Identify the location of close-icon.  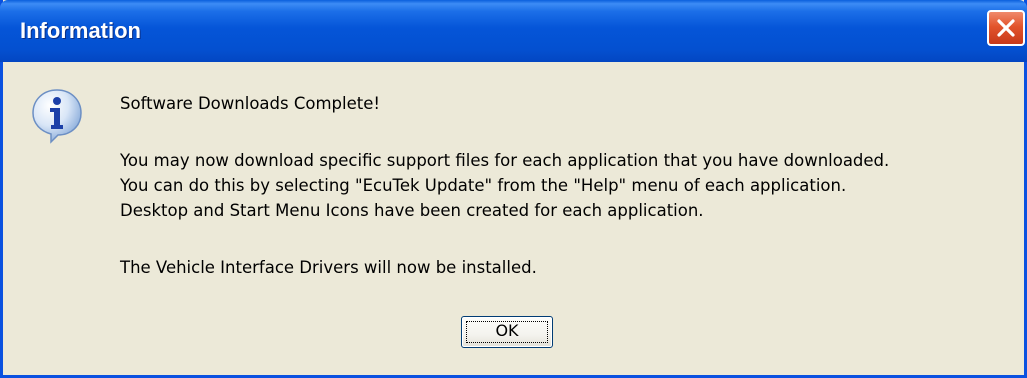
(1006, 28).